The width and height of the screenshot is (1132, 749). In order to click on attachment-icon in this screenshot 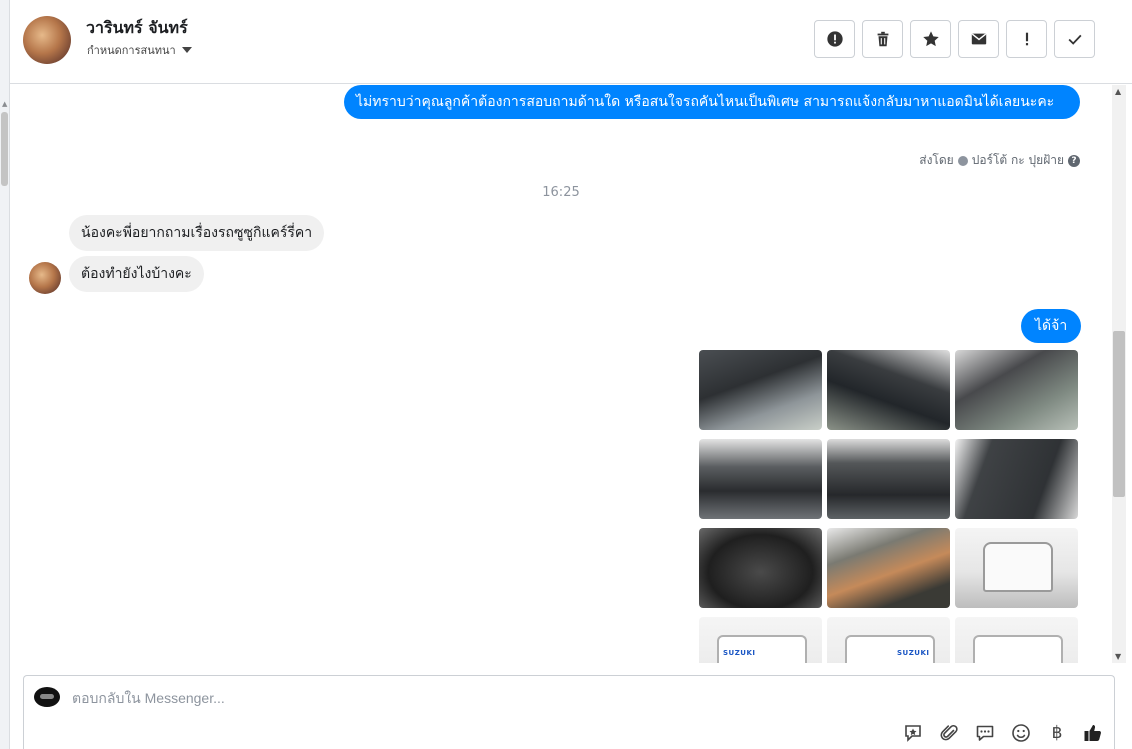, I will do `click(949, 732)`.